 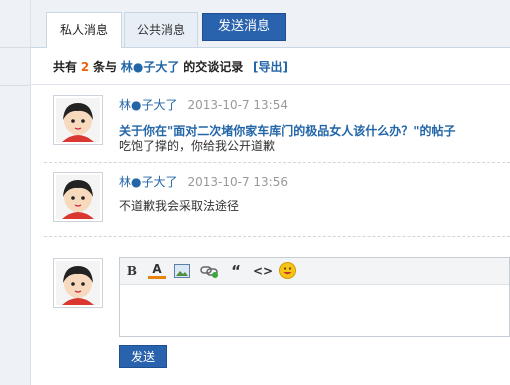 What do you see at coordinates (213, 67) in the screenshot?
I see `summary-suffix: 的交谈记录` at bounding box center [213, 67].